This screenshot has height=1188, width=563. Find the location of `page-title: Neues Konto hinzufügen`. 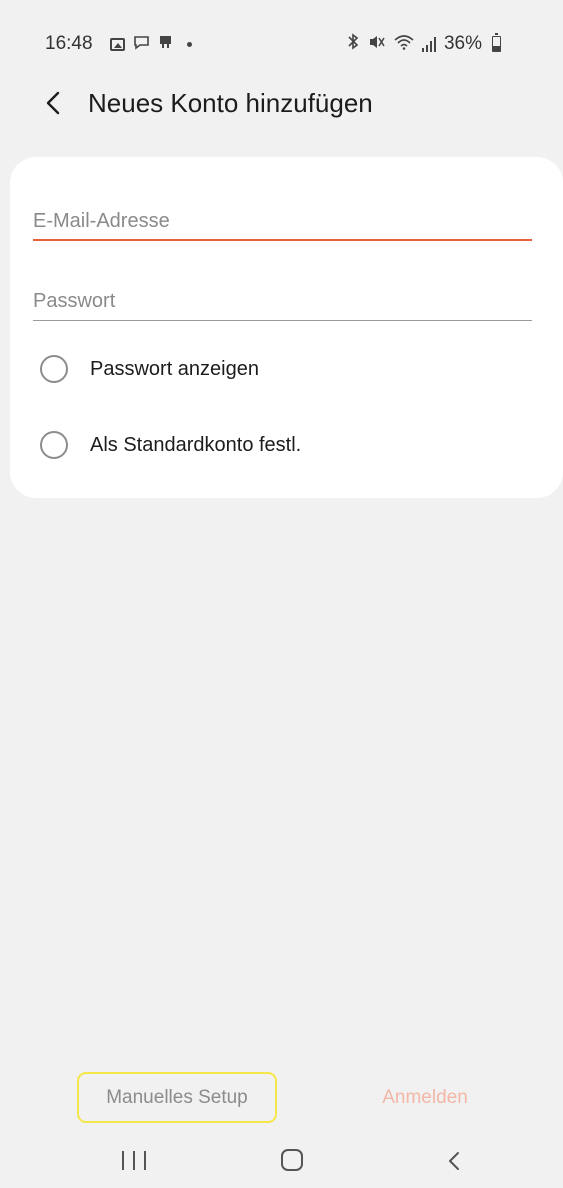

page-title: Neues Konto hinzufügen is located at coordinates (230, 103).